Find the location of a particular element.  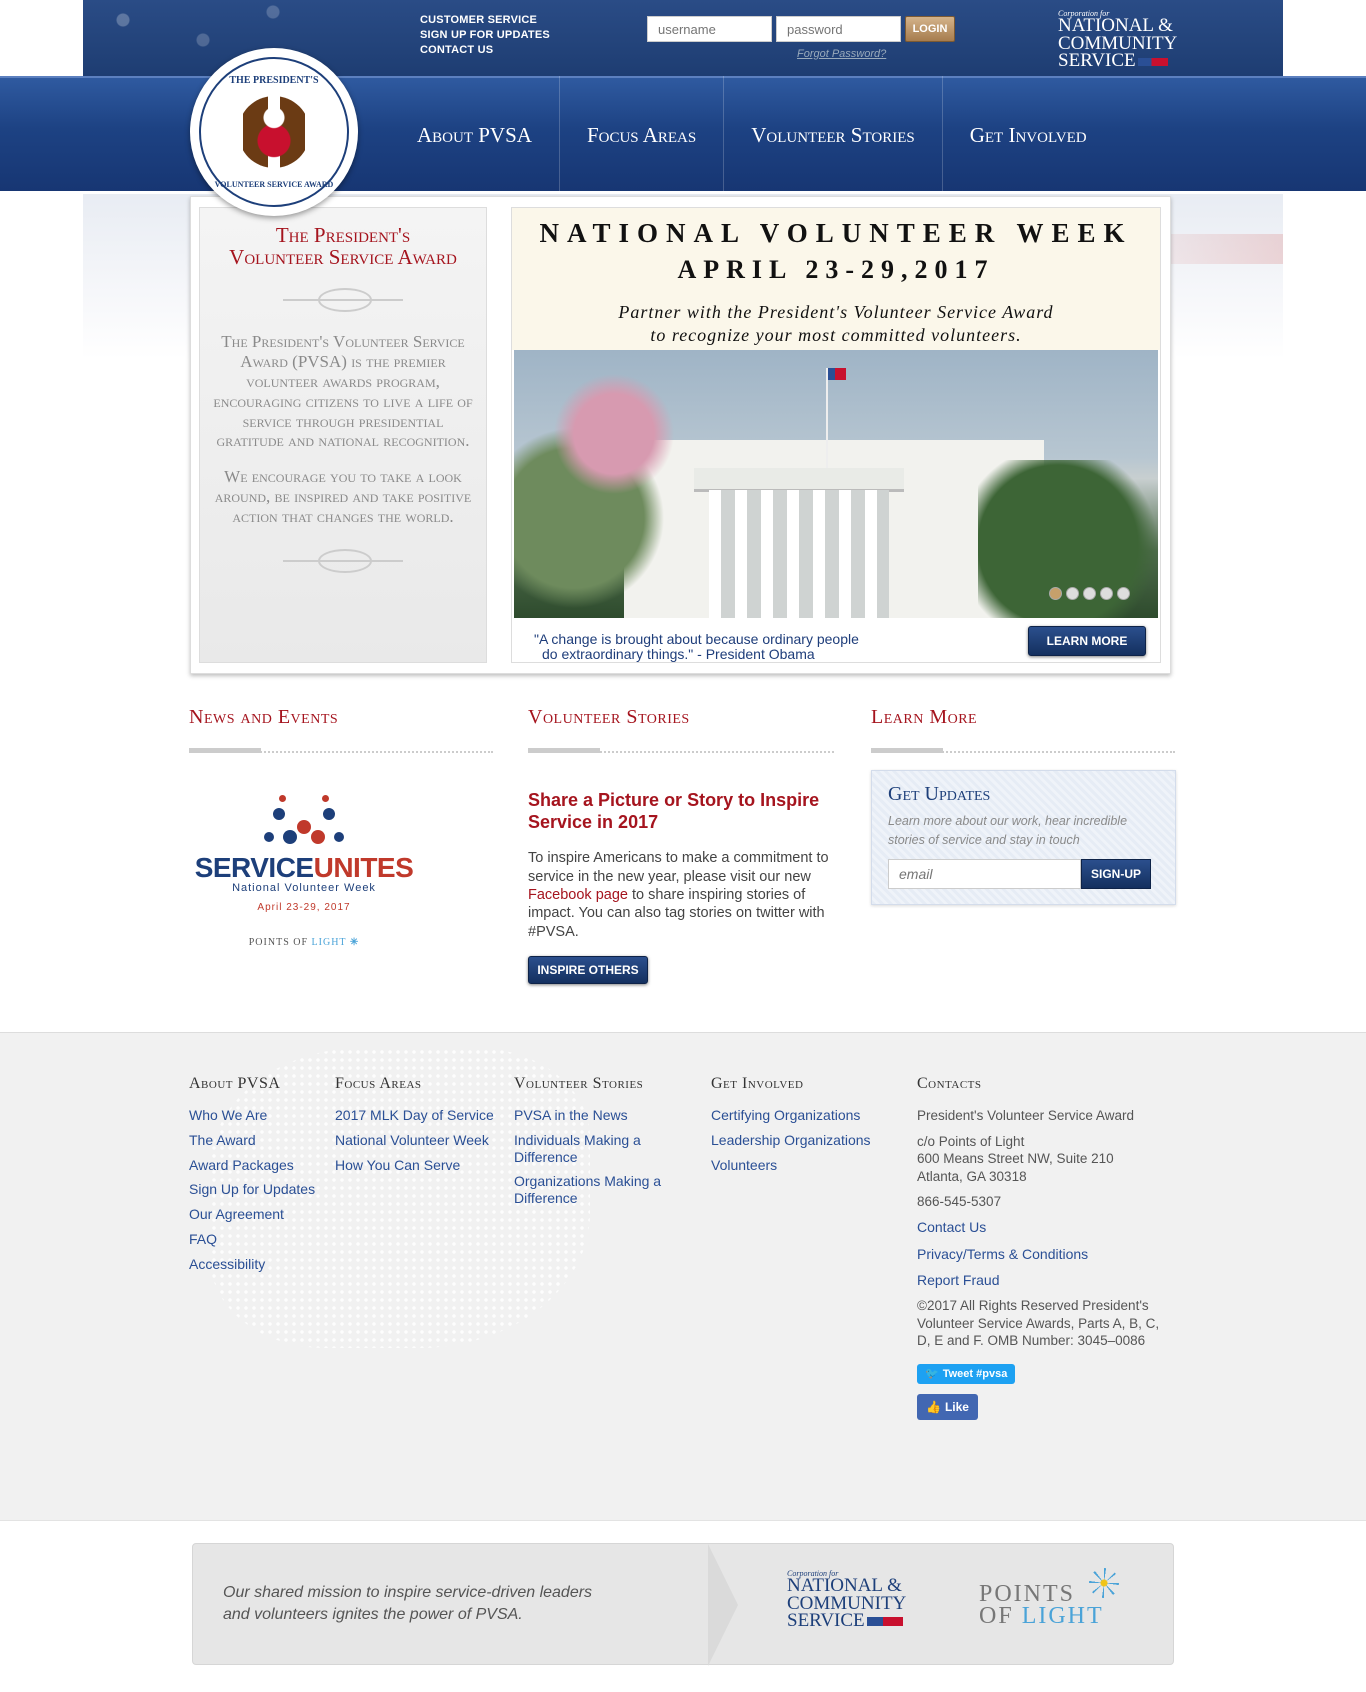

tweet-button: 🐦 Tweet #pvsa is located at coordinates (966, 1373).